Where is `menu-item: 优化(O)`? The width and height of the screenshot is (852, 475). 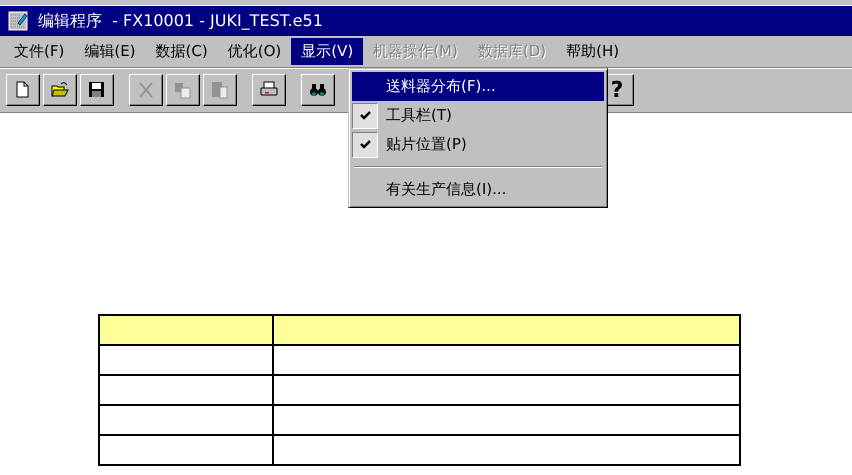 menu-item: 优化(O) is located at coordinates (255, 51).